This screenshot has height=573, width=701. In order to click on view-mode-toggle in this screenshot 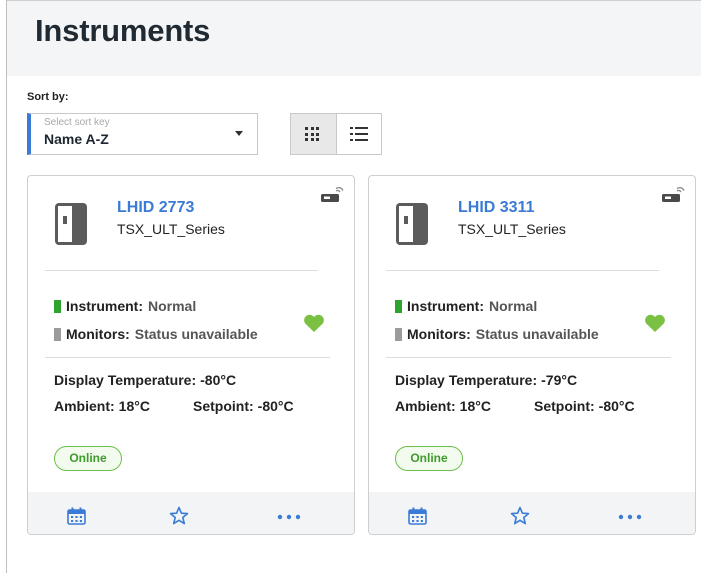, I will do `click(336, 134)`.